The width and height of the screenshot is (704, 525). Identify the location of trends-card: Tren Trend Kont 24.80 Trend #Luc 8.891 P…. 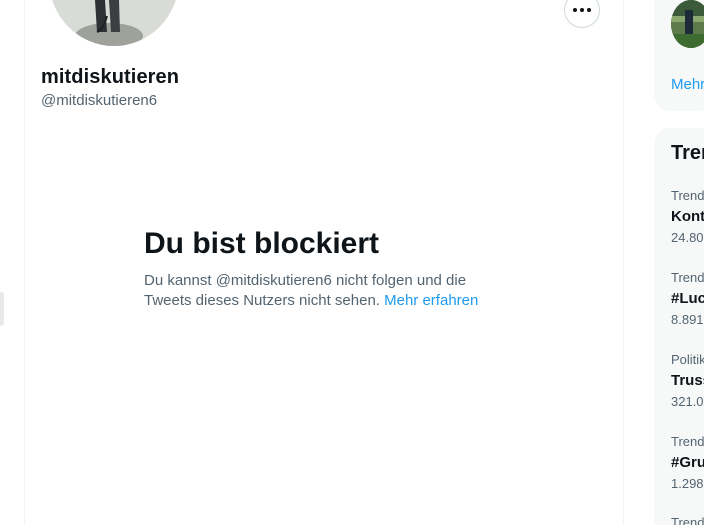
(679, 326).